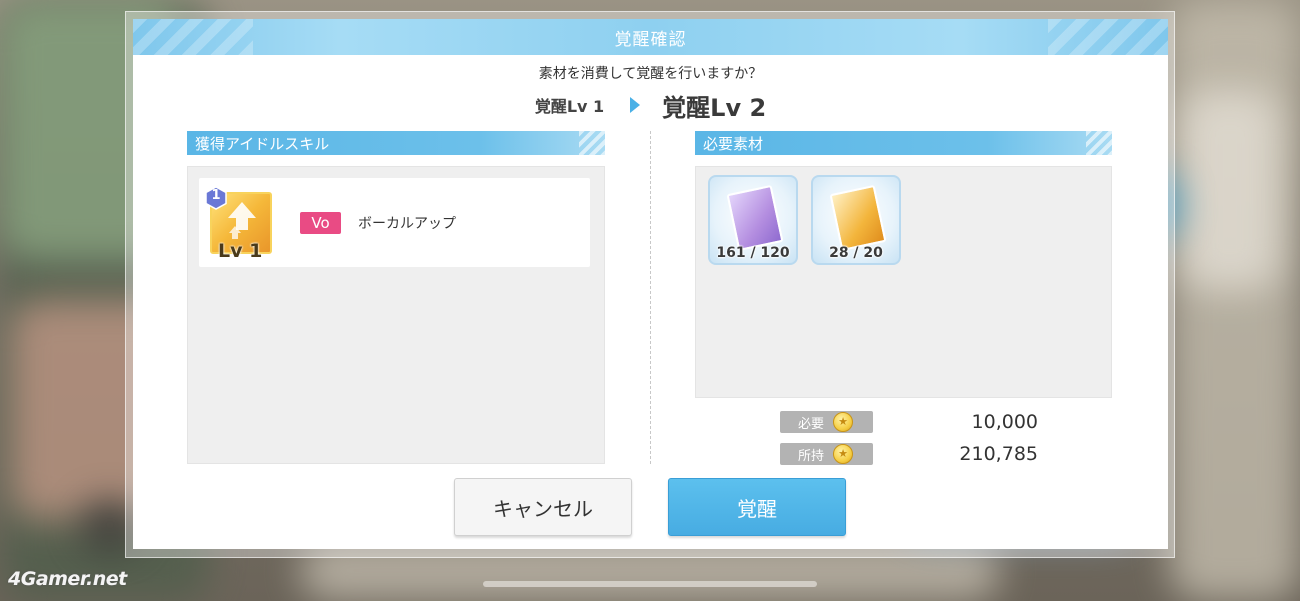 The image size is (1300, 601). What do you see at coordinates (1004, 422) in the screenshot?
I see `required-cost-value: 10,000` at bounding box center [1004, 422].